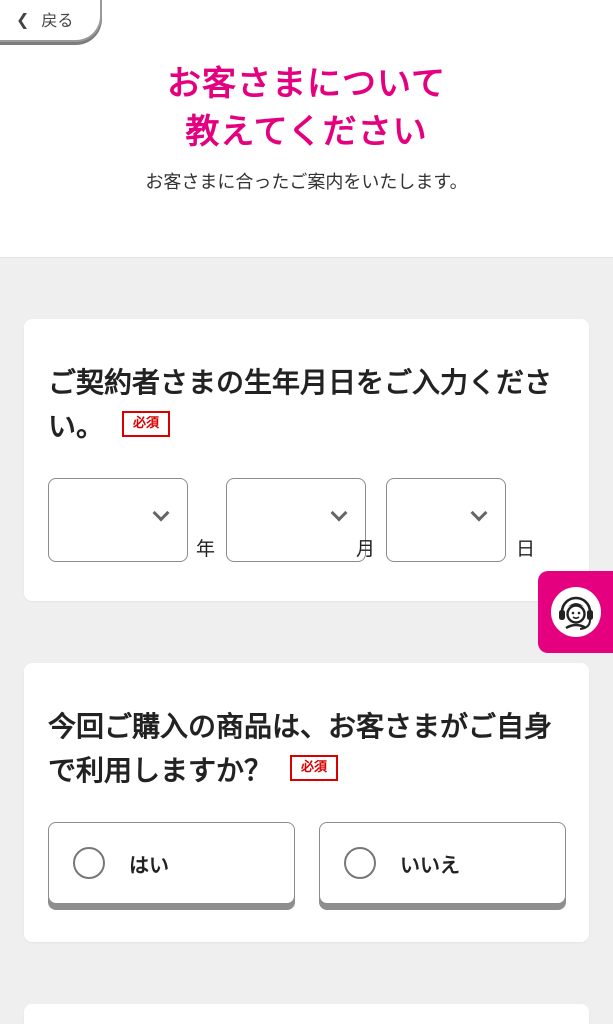 Image resolution: width=613 pixels, height=1024 pixels. What do you see at coordinates (306, 182) in the screenshot?
I see `page-subtitle: お客さまに合ったご案内をいたします。` at bounding box center [306, 182].